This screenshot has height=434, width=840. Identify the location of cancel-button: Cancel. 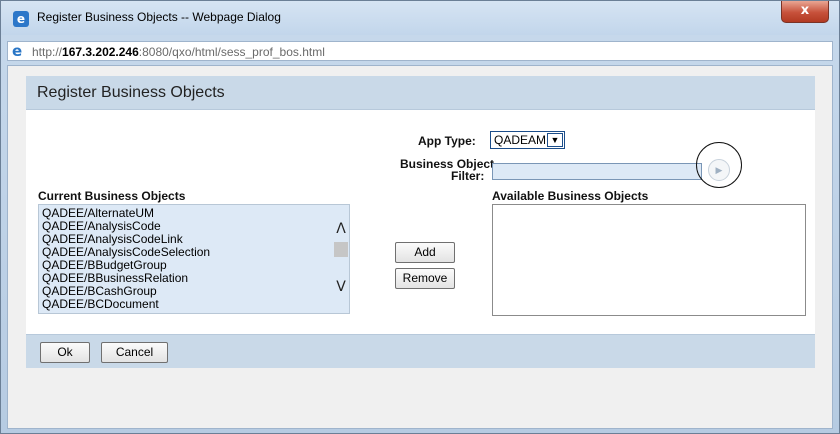
(134, 352).